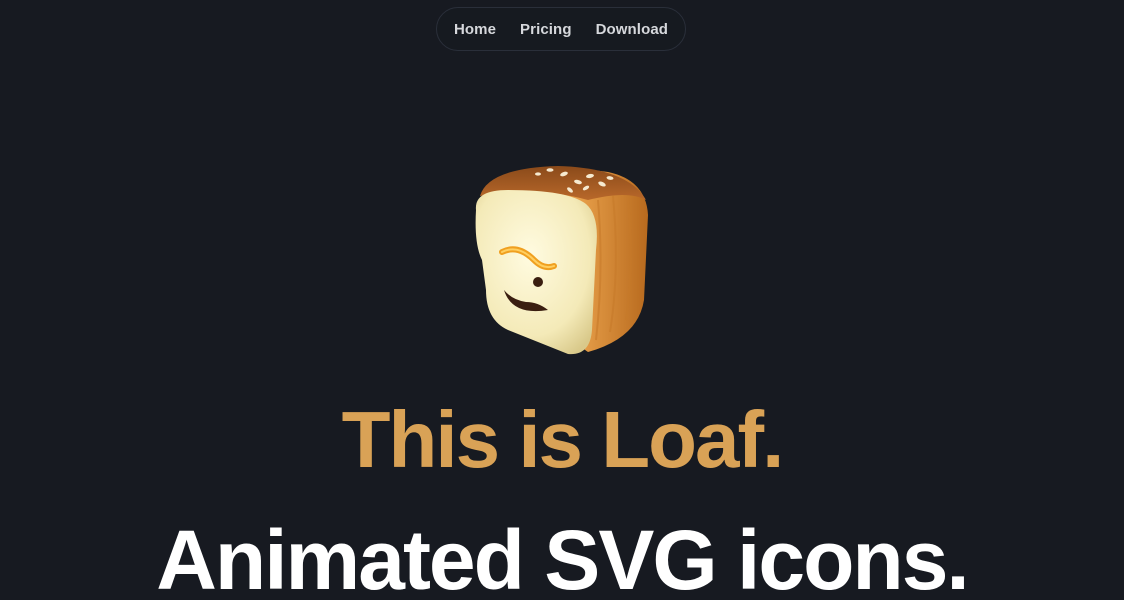 The image size is (1124, 600). I want to click on hero-subtitle: Animated SVG icons., so click(563, 556).